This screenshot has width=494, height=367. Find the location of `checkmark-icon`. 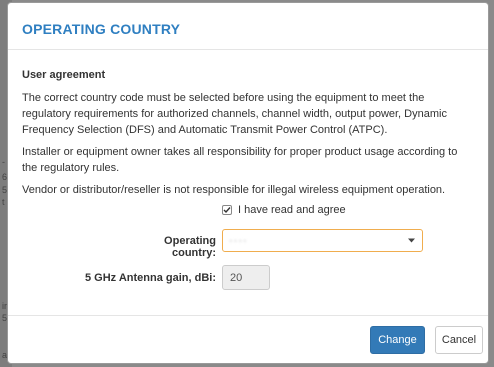

checkmark-icon is located at coordinates (227, 210).